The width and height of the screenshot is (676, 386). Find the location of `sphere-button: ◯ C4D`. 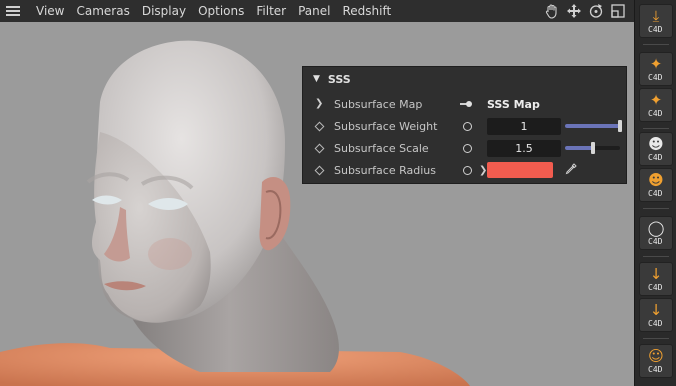

sphere-button: ◯ C4D is located at coordinates (656, 233).